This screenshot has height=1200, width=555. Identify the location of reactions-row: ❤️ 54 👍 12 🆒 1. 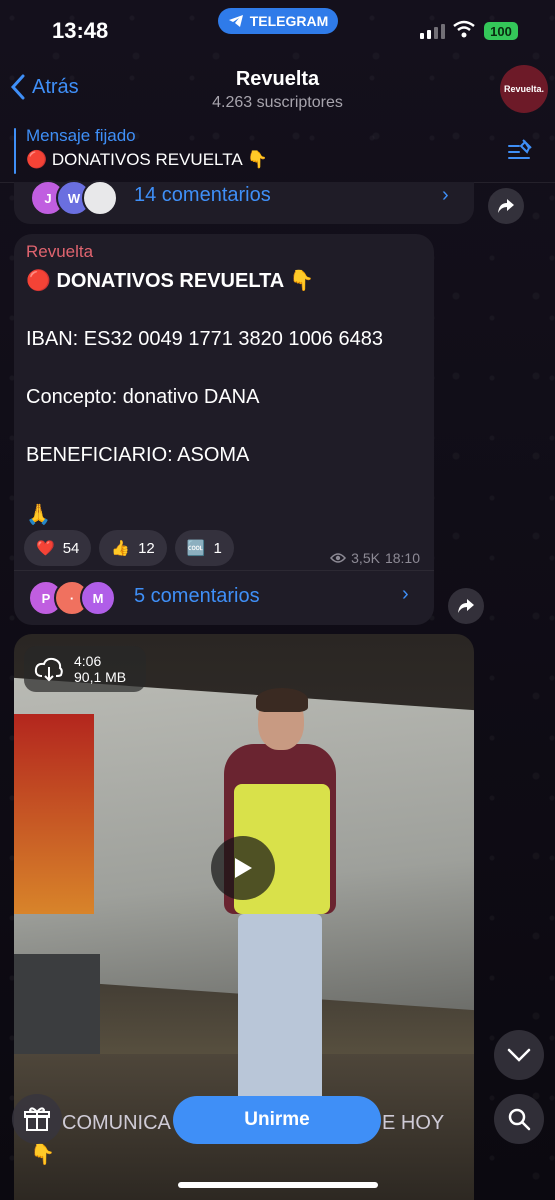
(129, 548).